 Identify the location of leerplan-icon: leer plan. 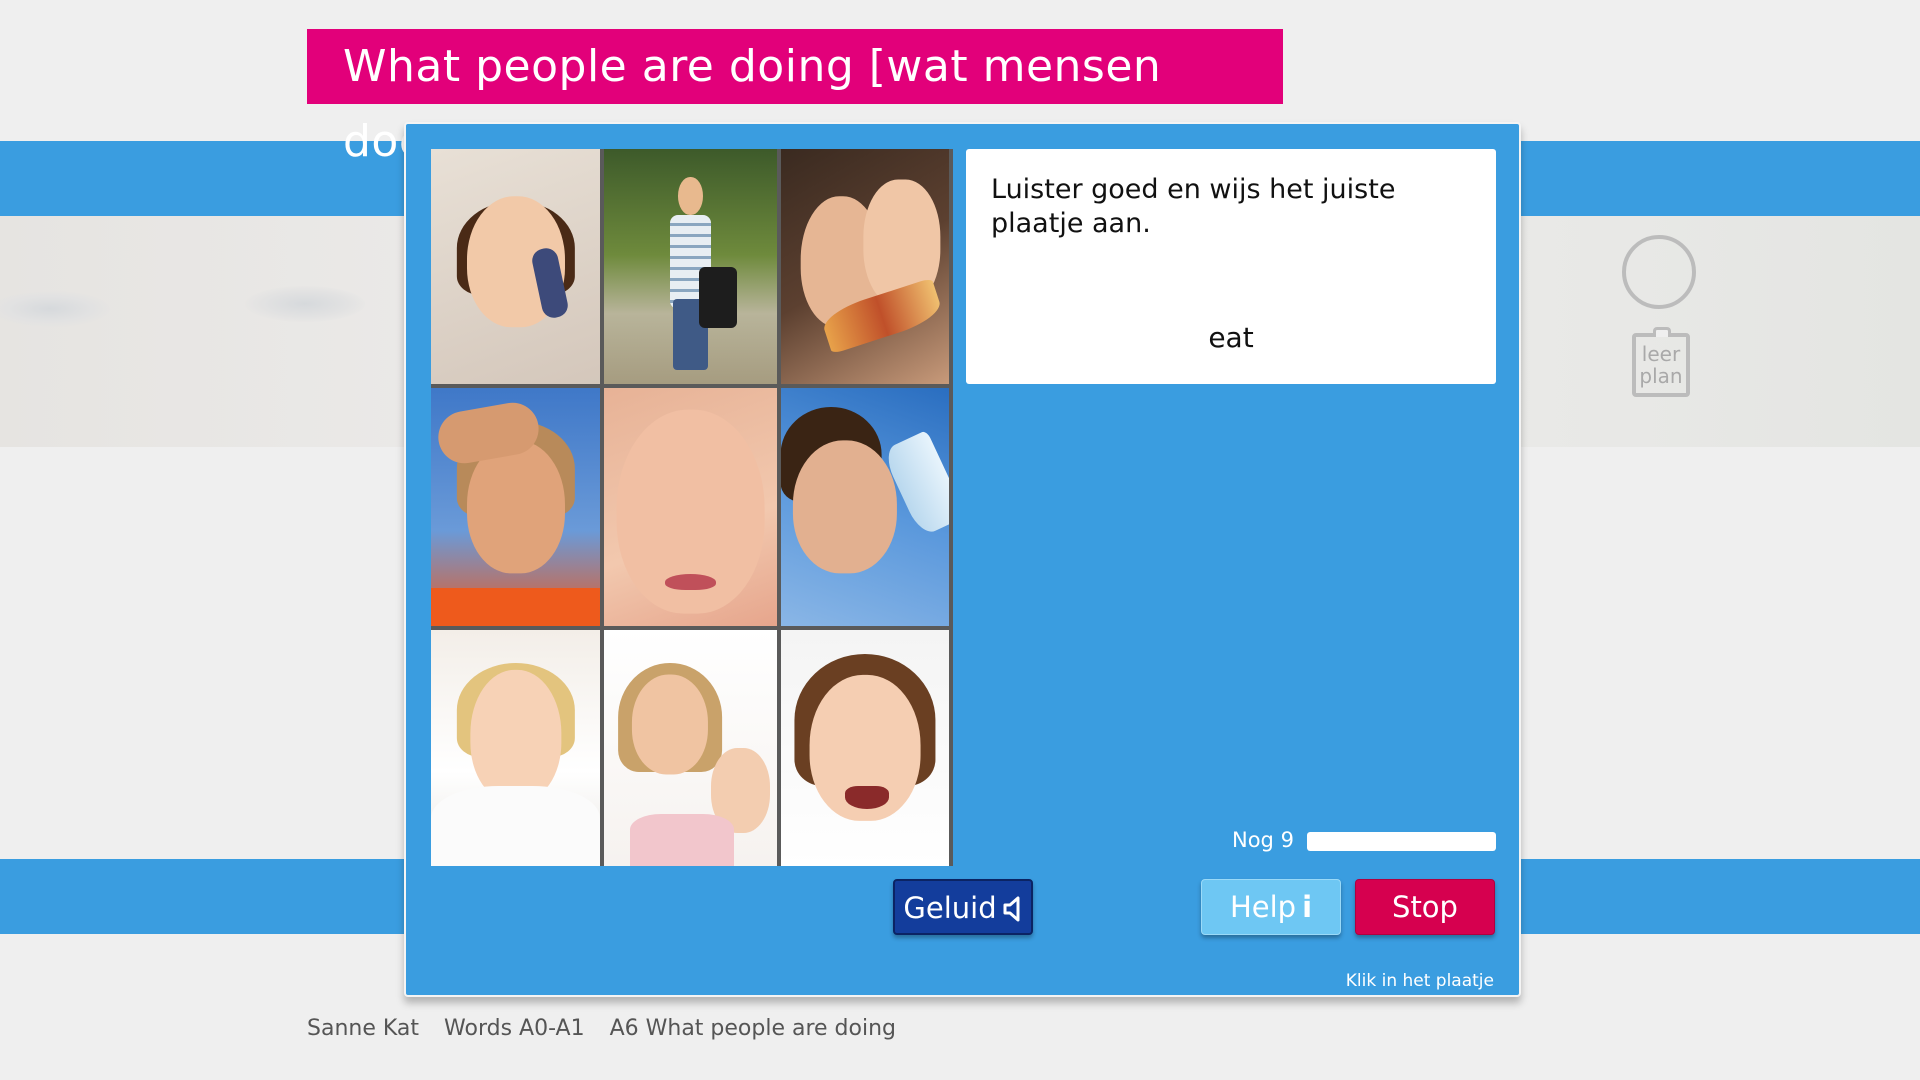
(1661, 362).